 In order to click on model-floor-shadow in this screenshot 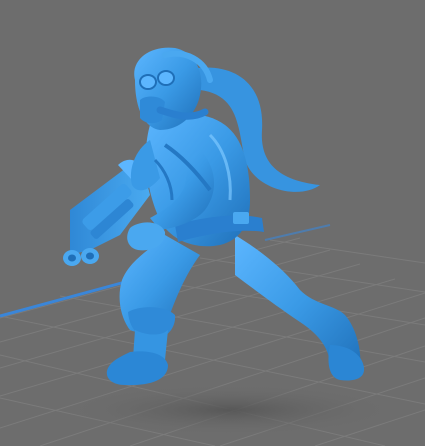, I will do `click(230, 410)`.